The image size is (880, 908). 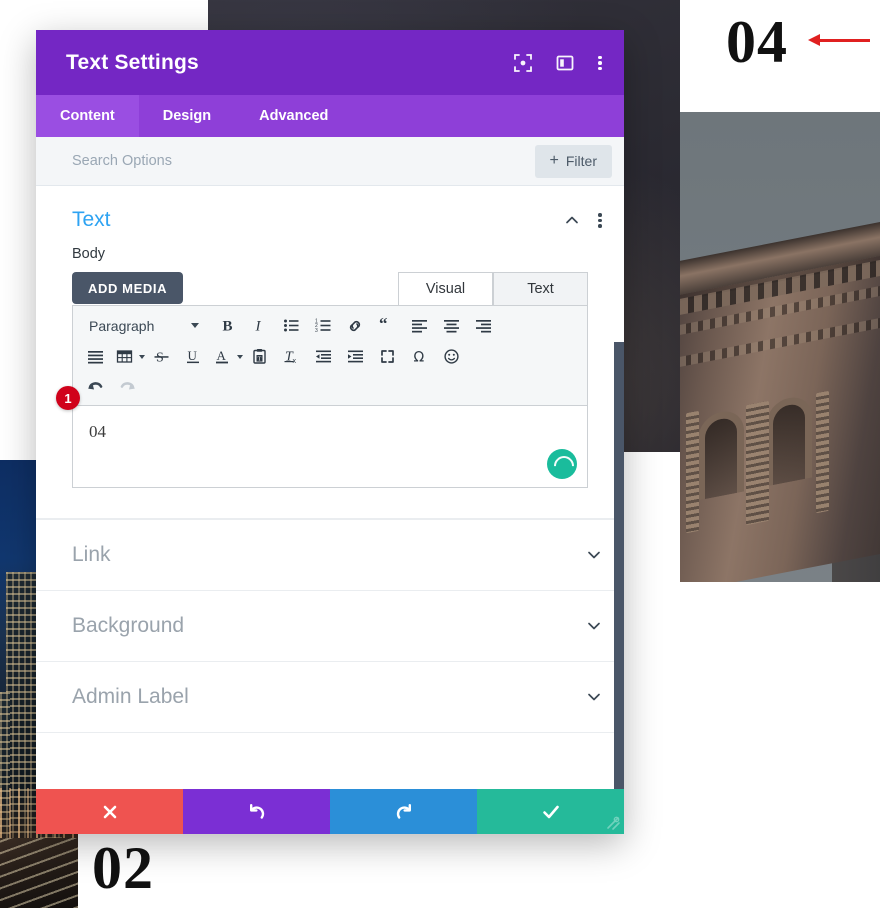 I want to click on modal-title: Text Settings, so click(x=132, y=62).